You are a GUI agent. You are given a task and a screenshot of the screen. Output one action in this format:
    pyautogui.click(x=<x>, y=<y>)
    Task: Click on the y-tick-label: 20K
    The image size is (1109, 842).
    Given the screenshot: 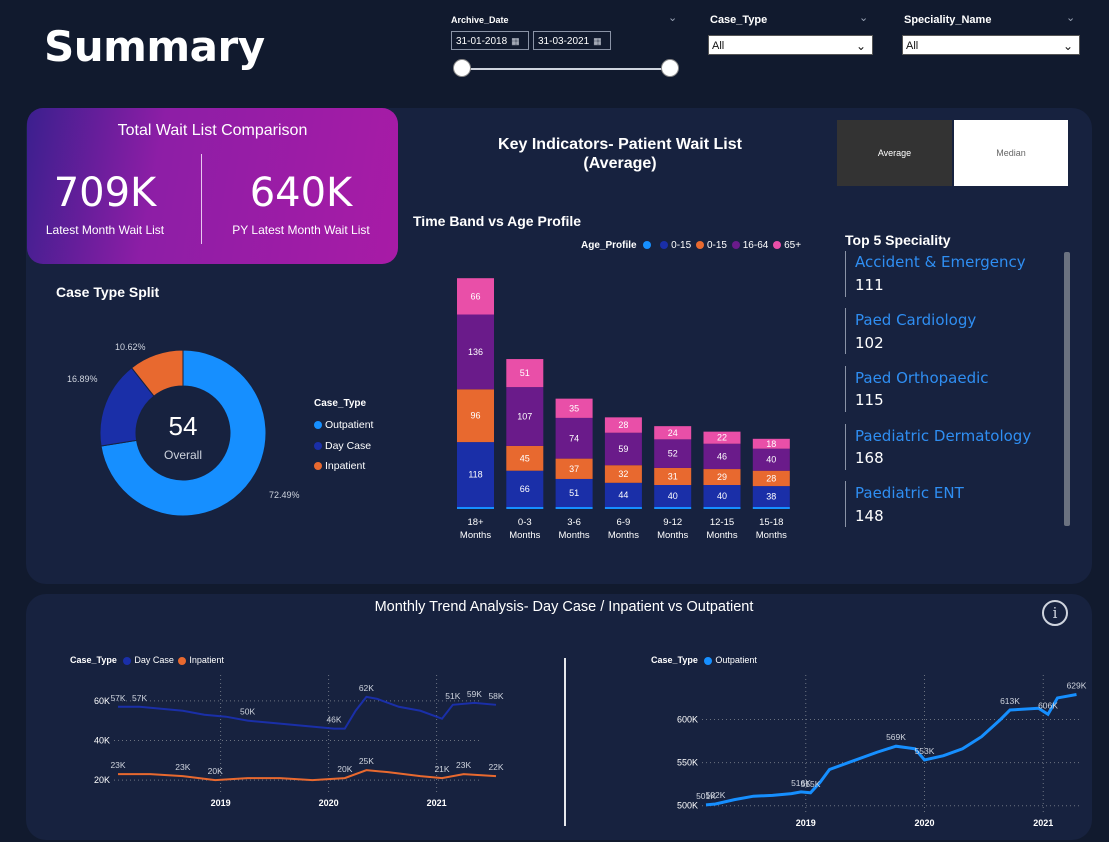 What is the action you would take?
    pyautogui.click(x=102, y=780)
    